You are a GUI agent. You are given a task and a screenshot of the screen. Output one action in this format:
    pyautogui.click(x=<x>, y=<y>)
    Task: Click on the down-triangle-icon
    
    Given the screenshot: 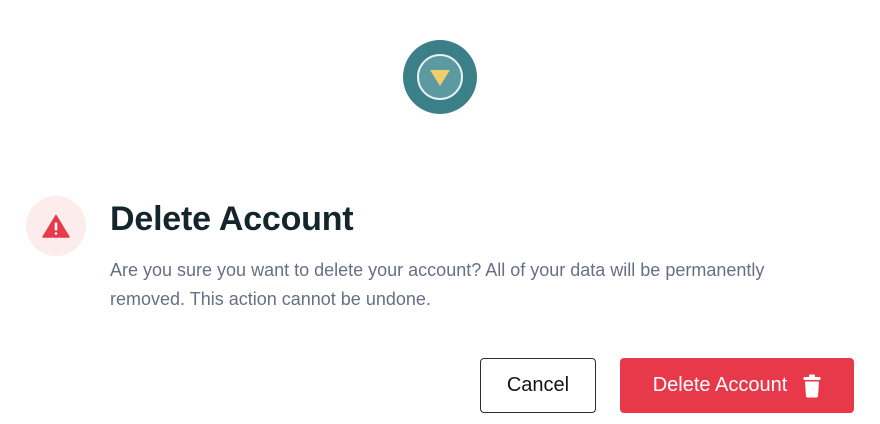 What is the action you would take?
    pyautogui.click(x=440, y=78)
    